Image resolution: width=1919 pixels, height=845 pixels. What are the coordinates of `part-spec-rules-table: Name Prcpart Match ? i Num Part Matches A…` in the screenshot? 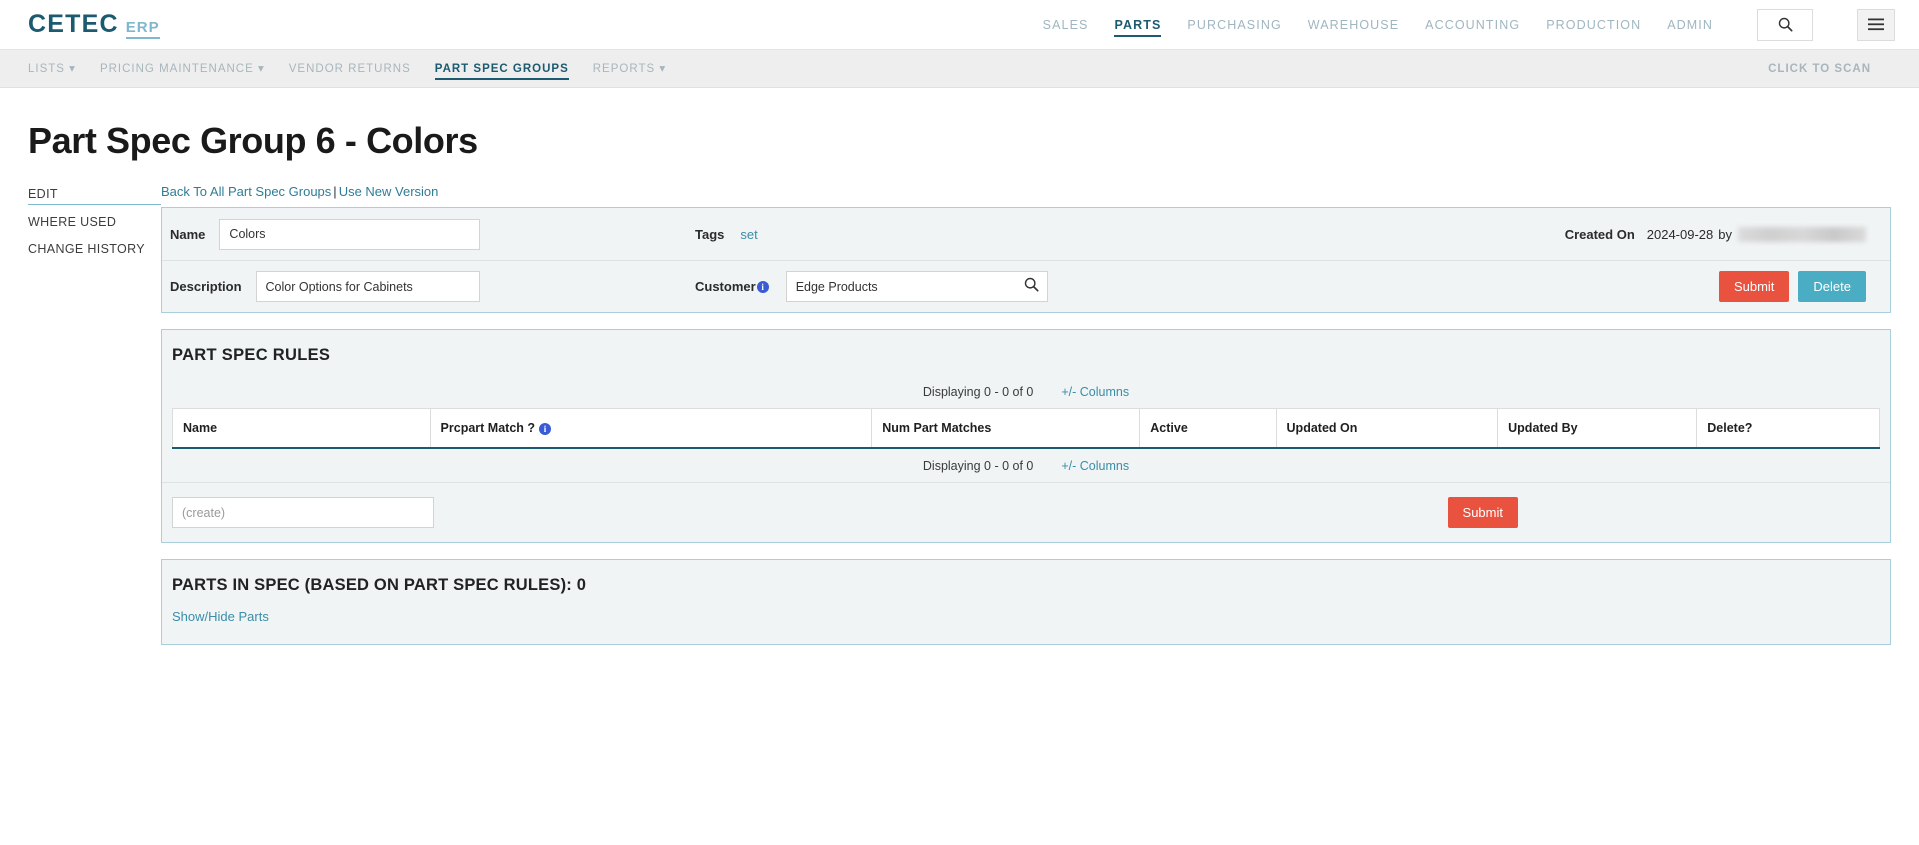 It's located at (1026, 428).